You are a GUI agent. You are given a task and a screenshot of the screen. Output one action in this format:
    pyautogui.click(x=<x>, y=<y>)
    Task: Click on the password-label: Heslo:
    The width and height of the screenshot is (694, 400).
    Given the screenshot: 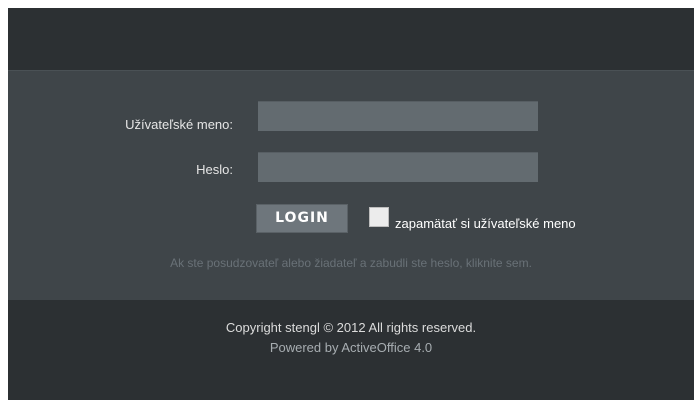 What is the action you would take?
    pyautogui.click(x=214, y=169)
    